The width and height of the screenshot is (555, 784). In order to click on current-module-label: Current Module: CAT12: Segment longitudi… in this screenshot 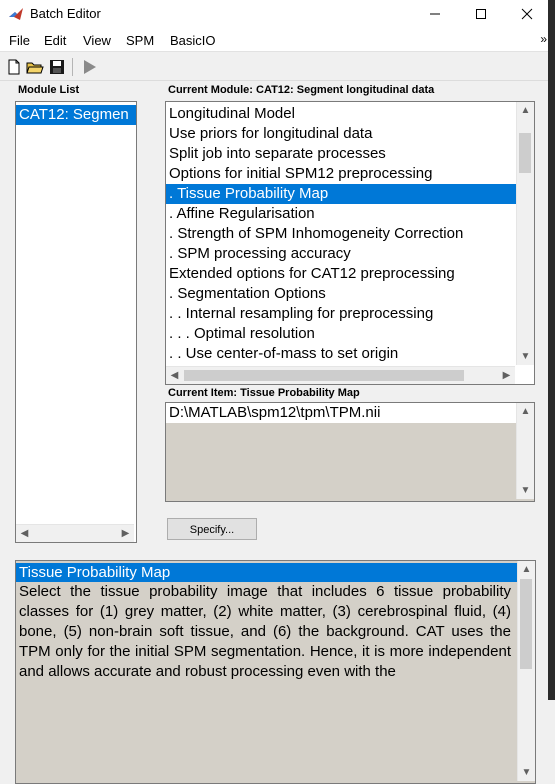, I will do `click(301, 90)`.